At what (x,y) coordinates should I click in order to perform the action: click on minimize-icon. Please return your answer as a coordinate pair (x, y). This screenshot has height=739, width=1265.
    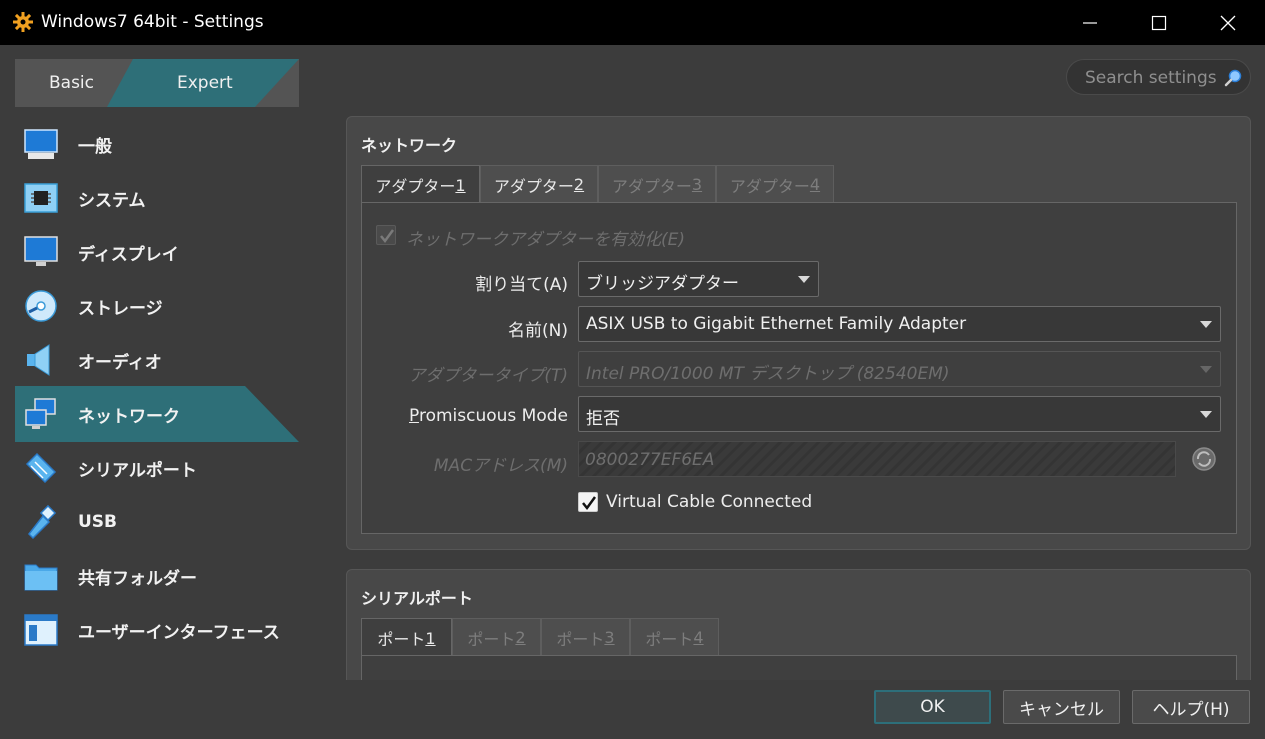
    Looking at the image, I should click on (1090, 22).